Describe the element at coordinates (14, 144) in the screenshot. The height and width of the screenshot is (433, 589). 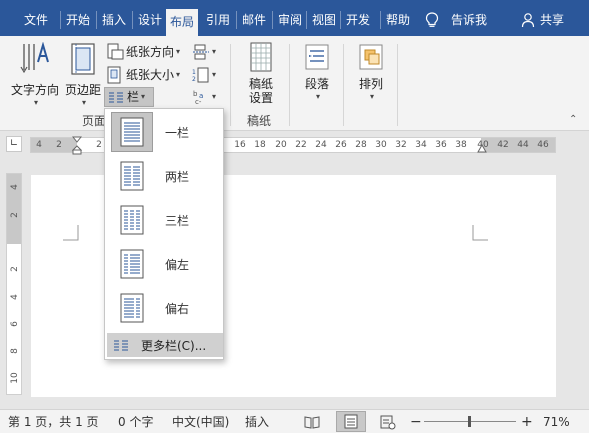
I see `tab-selector: ∟` at that location.